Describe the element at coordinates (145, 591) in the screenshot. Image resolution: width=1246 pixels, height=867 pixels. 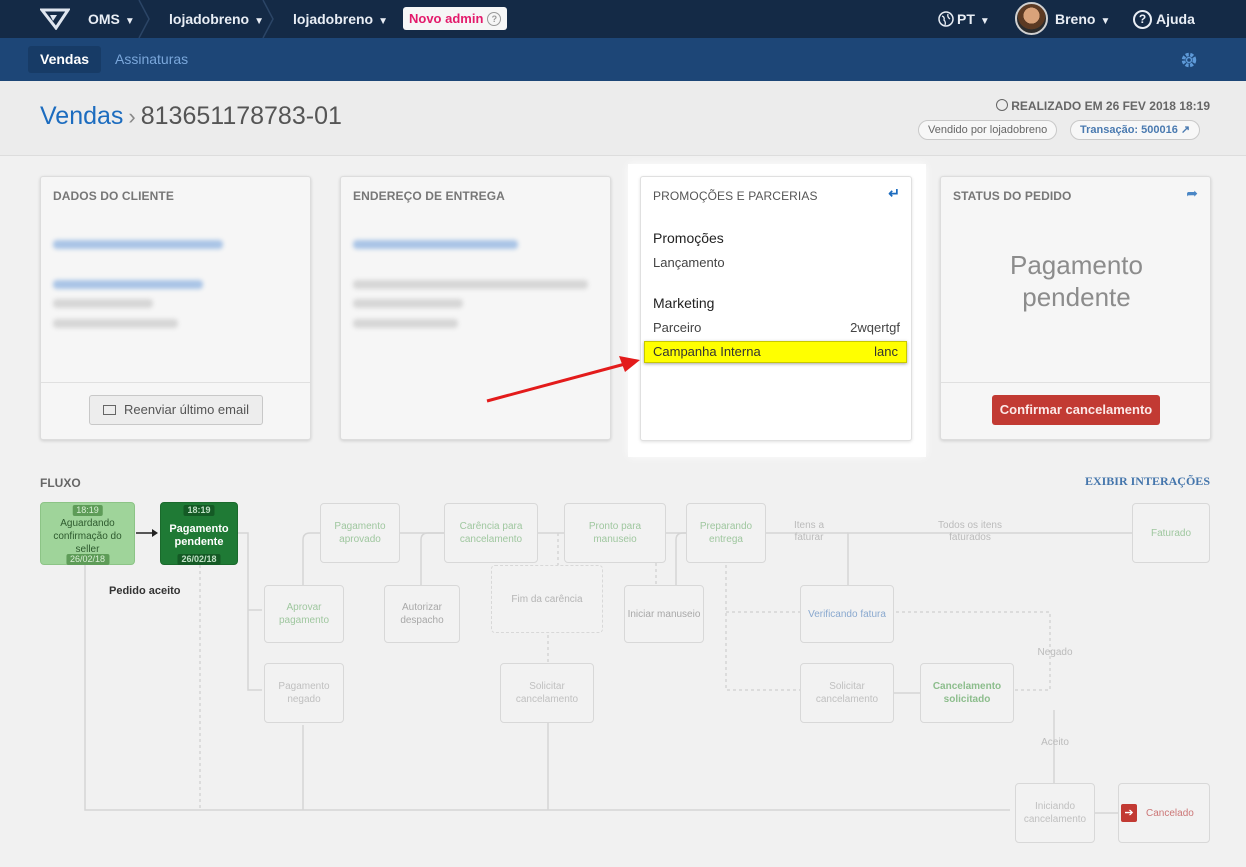
I see `accepted-order-label: Pedido aceito` at that location.